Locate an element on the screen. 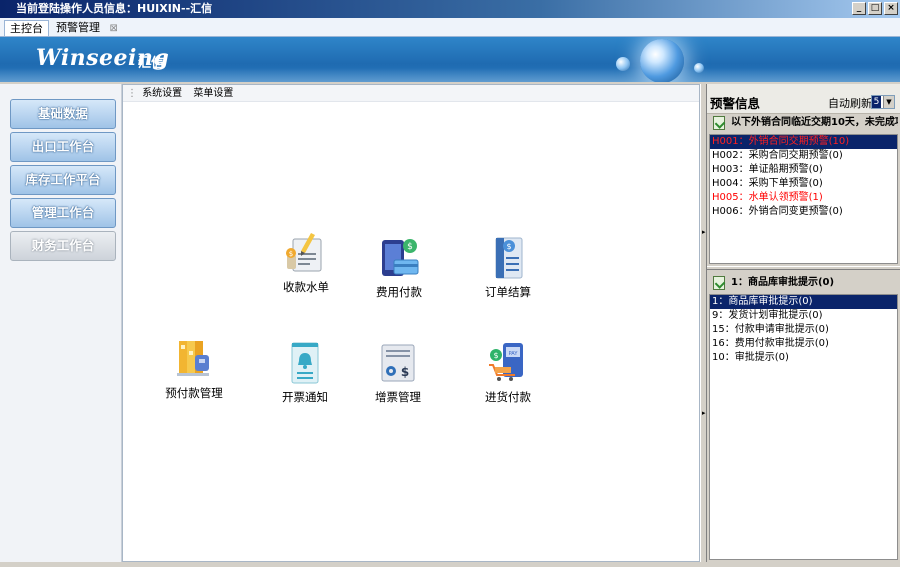  tab-warning-management: 预警管理 ⊠ is located at coordinates (87, 28).